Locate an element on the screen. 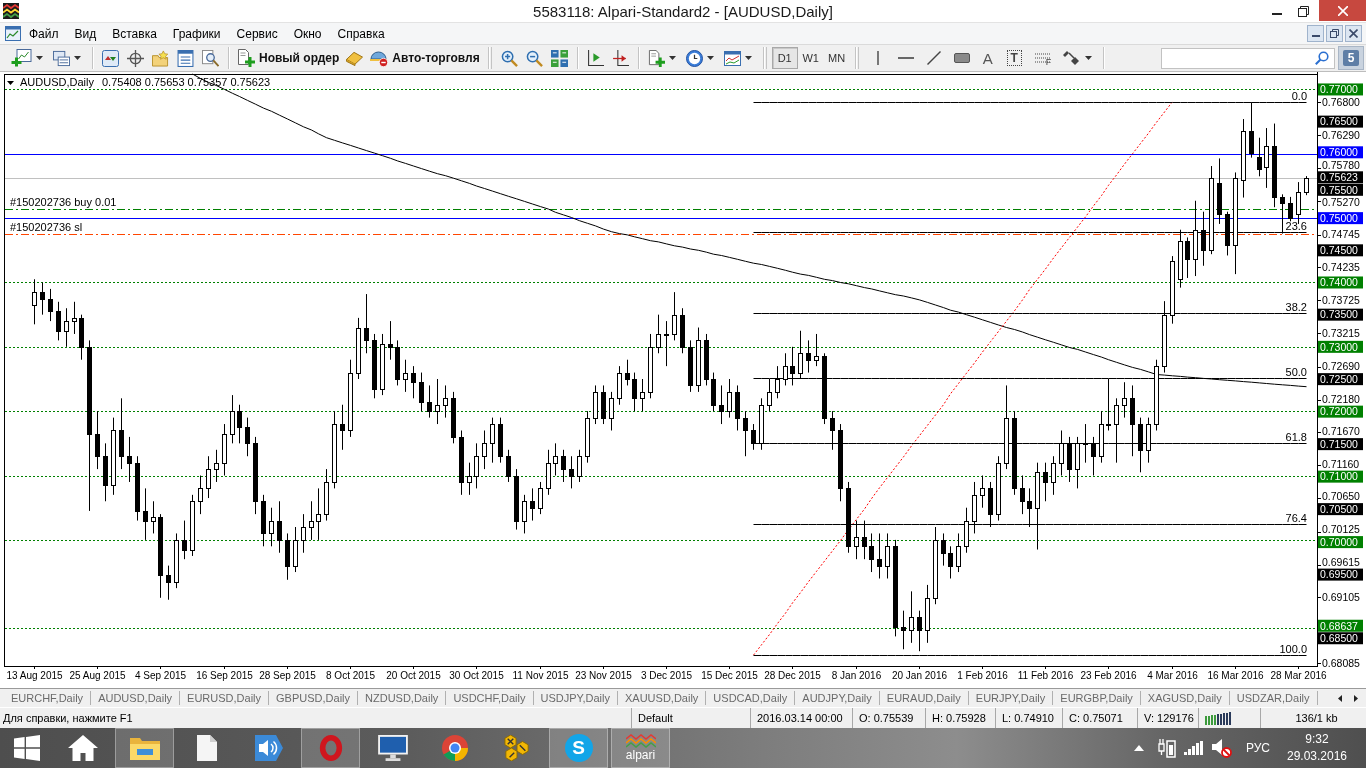 The height and width of the screenshot is (768, 1366). chart-shift-icon is located at coordinates (595, 58).